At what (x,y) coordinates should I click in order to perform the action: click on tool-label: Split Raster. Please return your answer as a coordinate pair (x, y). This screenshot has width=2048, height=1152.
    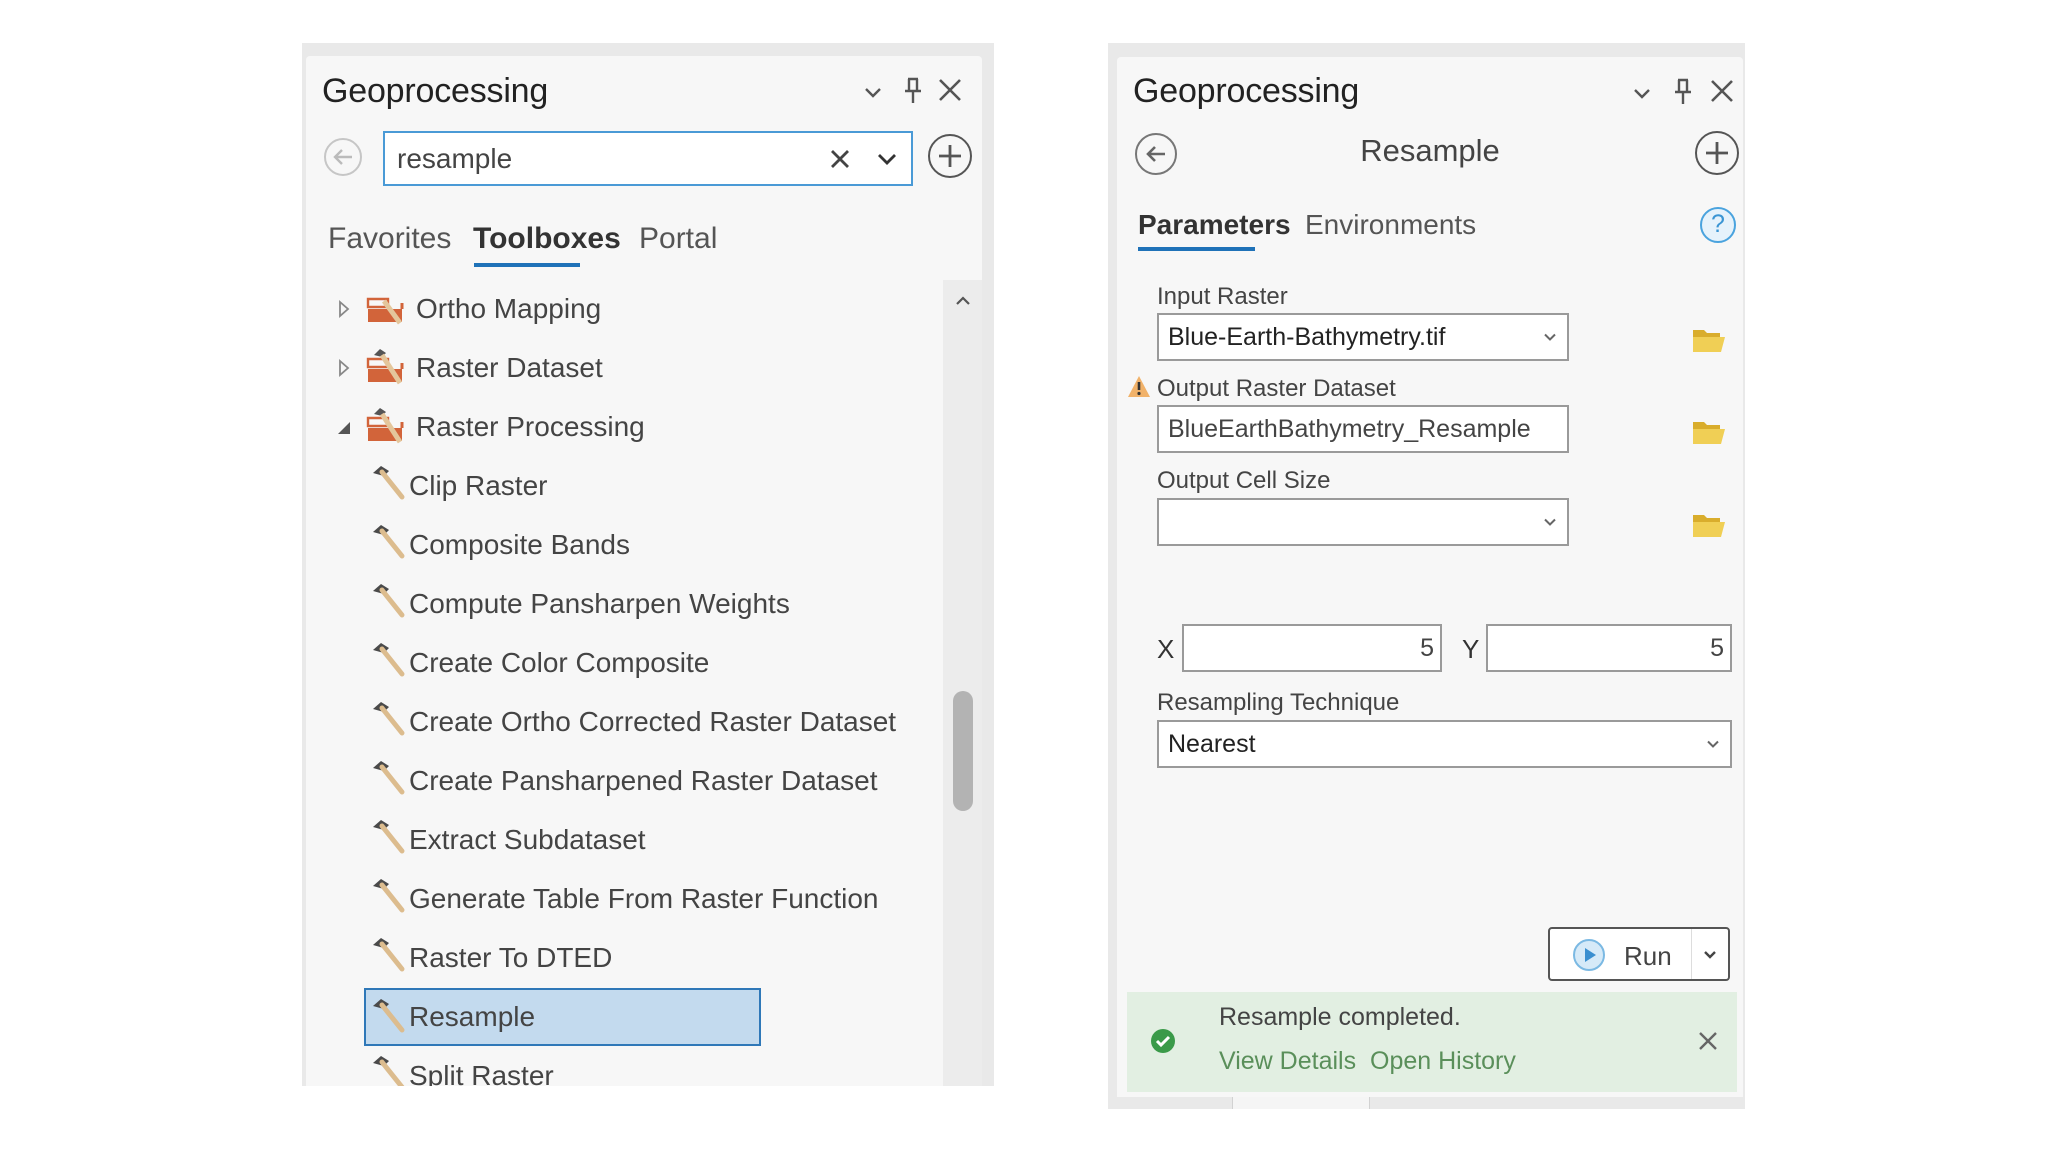
    Looking at the image, I should click on (481, 1073).